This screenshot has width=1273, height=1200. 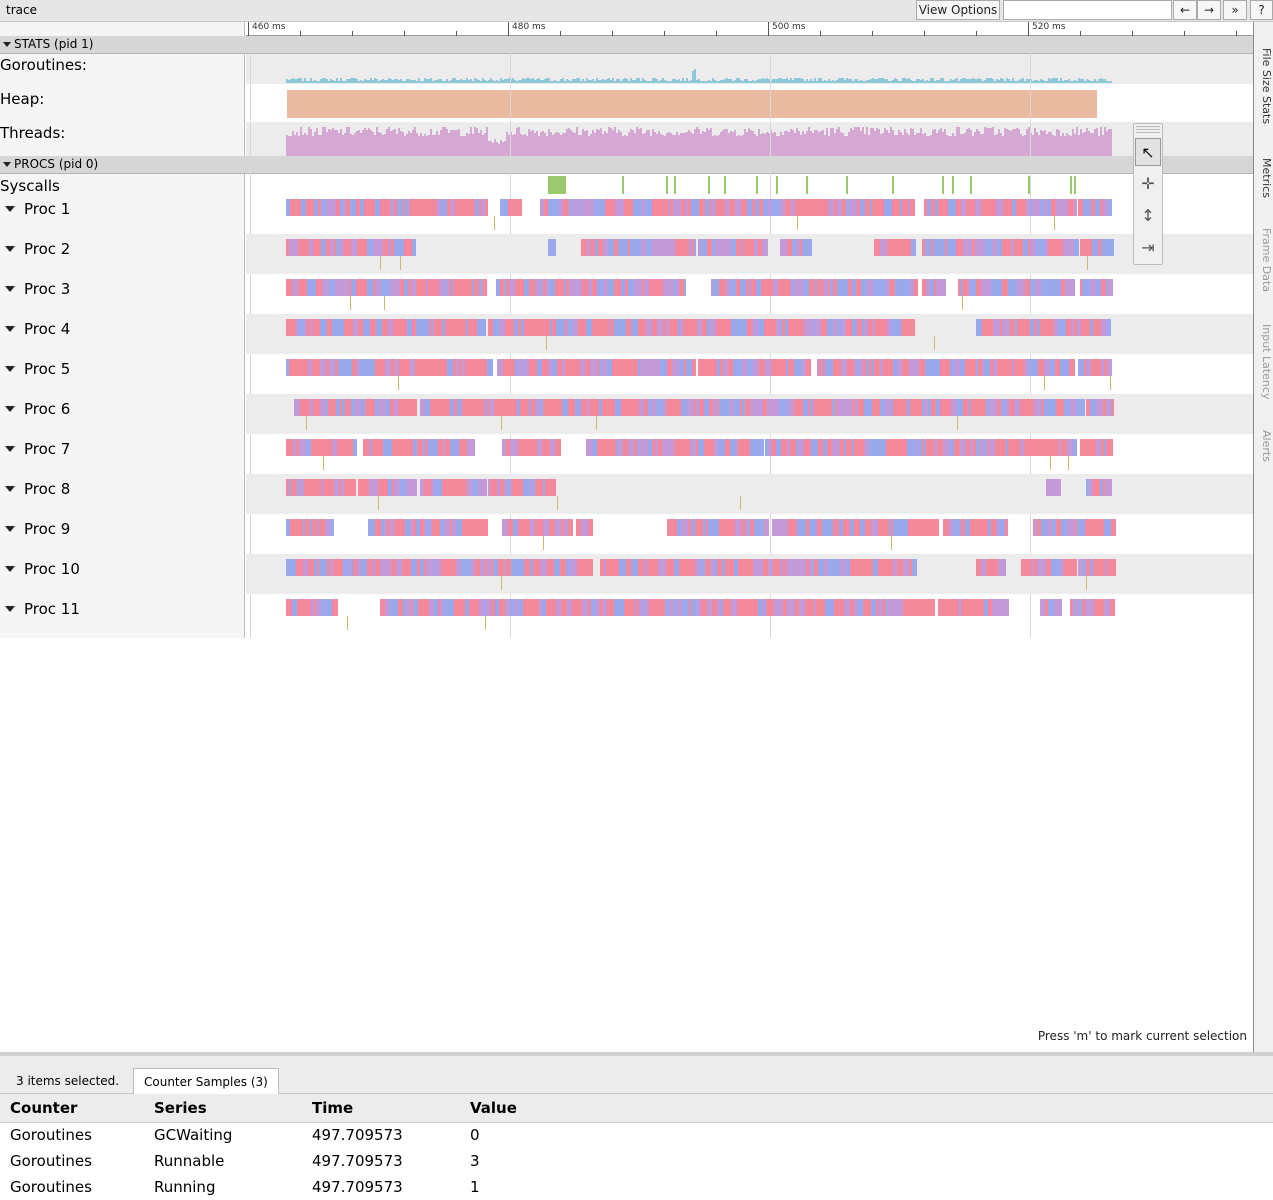 I want to click on mouse-mode-selector: ↖ ✛ ↕ ⇥, so click(x=1148, y=194).